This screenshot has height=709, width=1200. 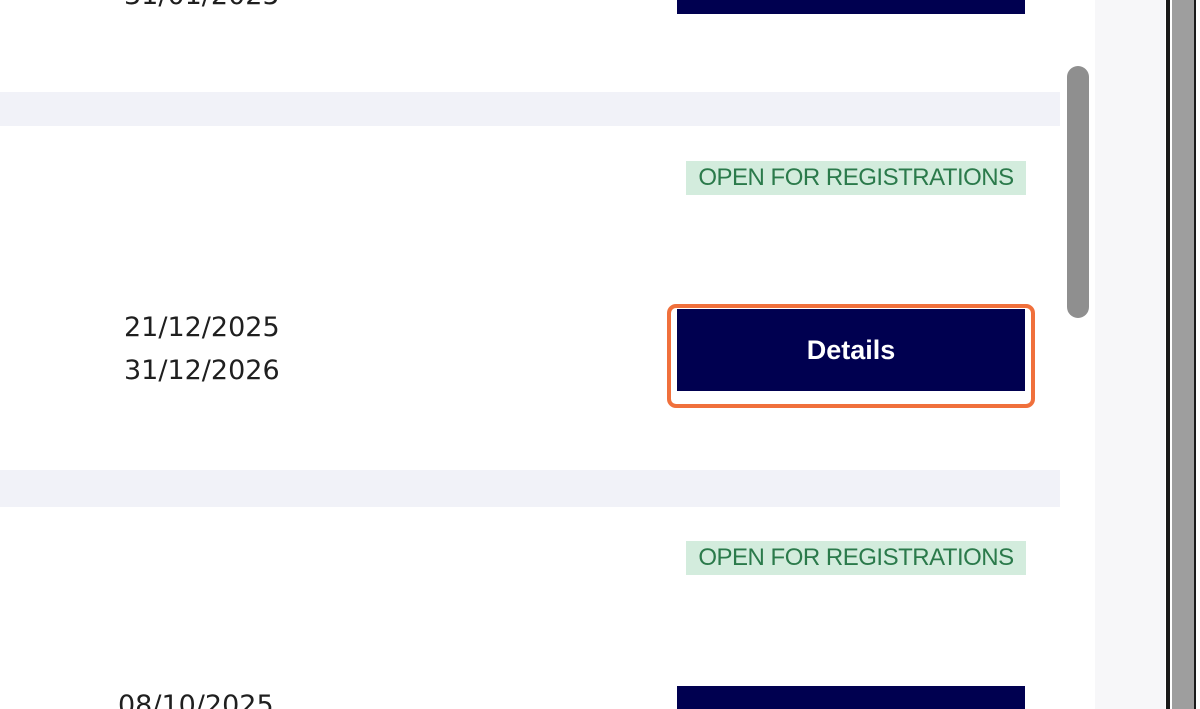 What do you see at coordinates (202, 370) in the screenshot?
I see `event-date-end: 31/12/2026` at bounding box center [202, 370].